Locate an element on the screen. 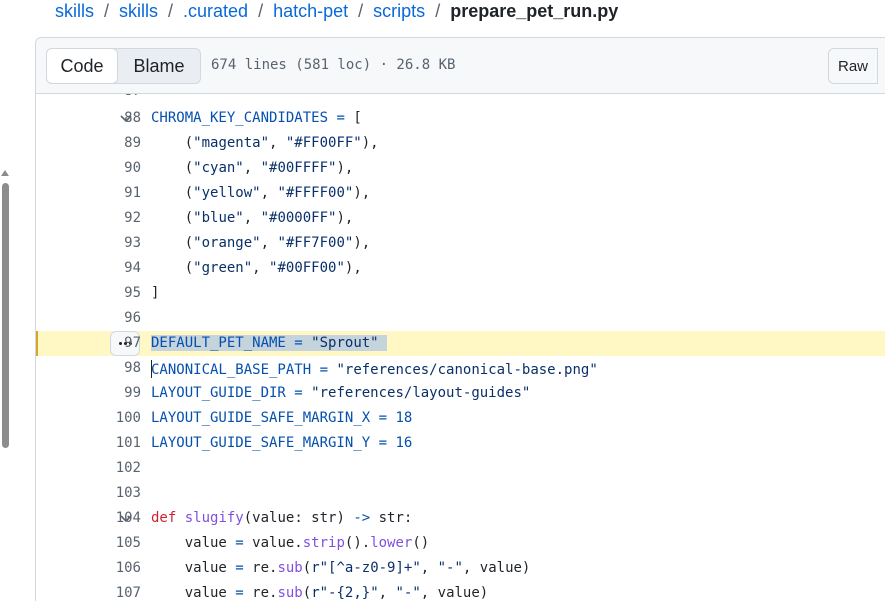 This screenshot has height=601, width=885. view-mode-toggle: Code Blame is located at coordinates (123, 66).